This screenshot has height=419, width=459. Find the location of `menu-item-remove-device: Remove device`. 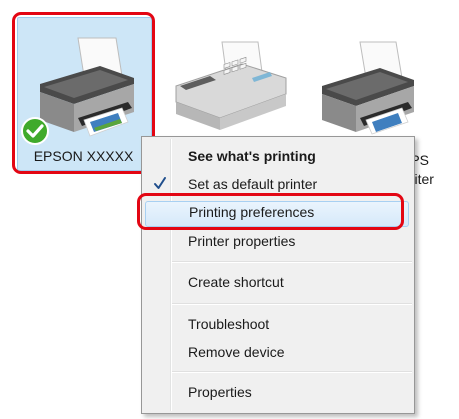

menu-item-remove-device: Remove device is located at coordinates (277, 353).